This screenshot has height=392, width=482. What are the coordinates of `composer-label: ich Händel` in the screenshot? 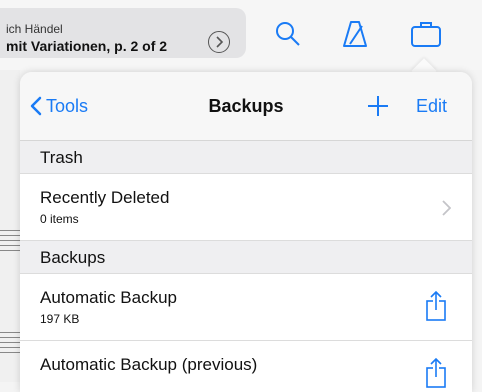 It's located at (34, 29).